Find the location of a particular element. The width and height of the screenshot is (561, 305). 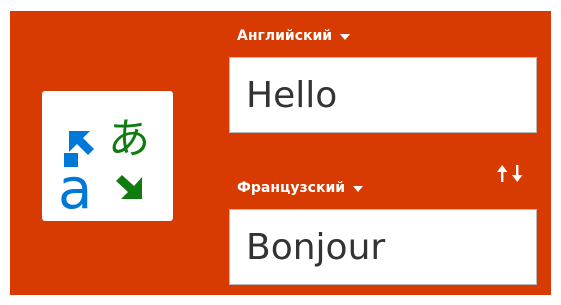

translator-logo: a あ is located at coordinates (107, 156).